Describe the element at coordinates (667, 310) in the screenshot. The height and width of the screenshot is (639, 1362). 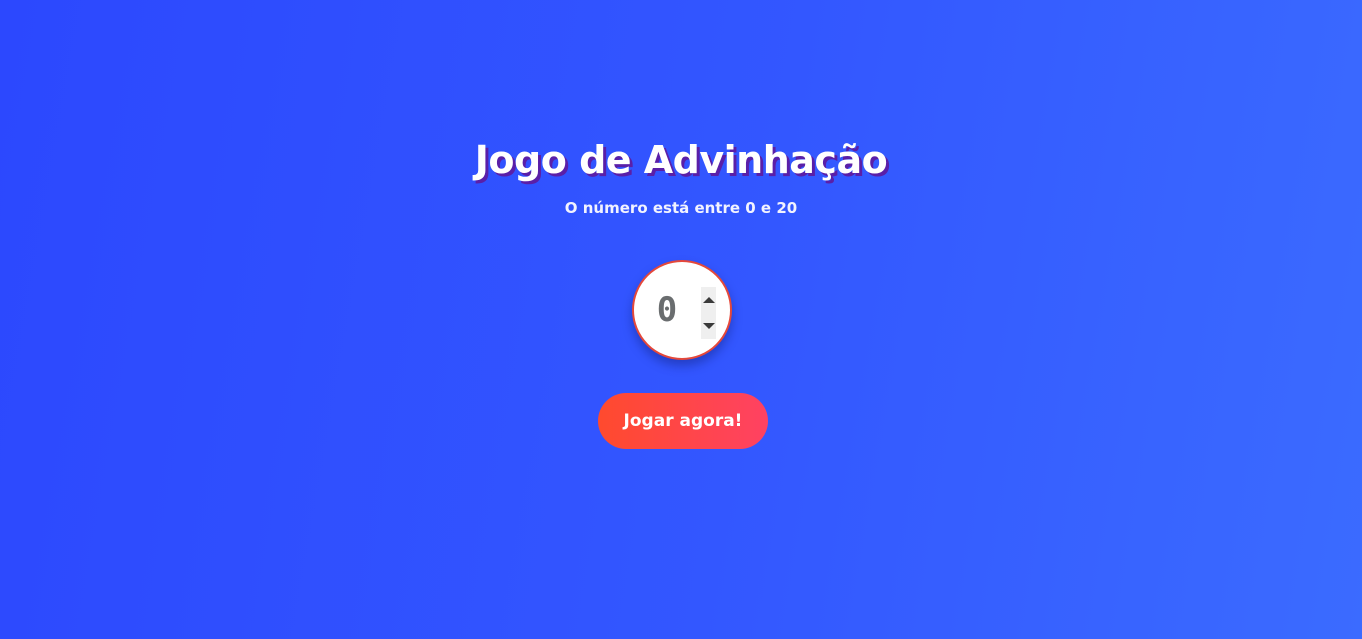
I see `guess-value: 0` at that location.